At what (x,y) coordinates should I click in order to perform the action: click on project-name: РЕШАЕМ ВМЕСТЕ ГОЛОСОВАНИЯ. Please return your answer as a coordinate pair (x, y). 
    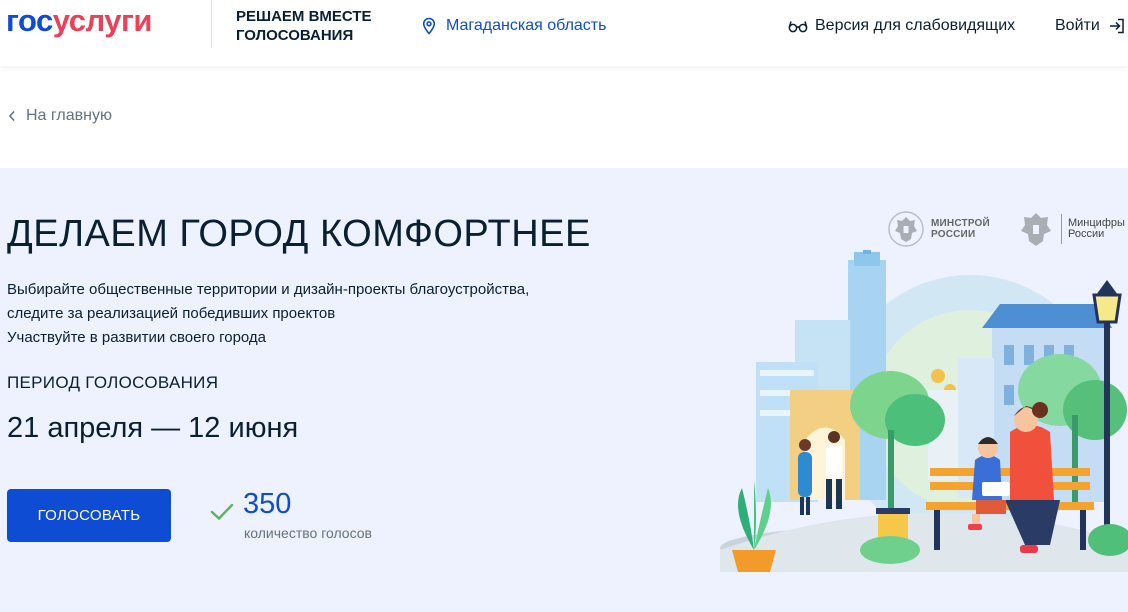
    Looking at the image, I should click on (316, 26).